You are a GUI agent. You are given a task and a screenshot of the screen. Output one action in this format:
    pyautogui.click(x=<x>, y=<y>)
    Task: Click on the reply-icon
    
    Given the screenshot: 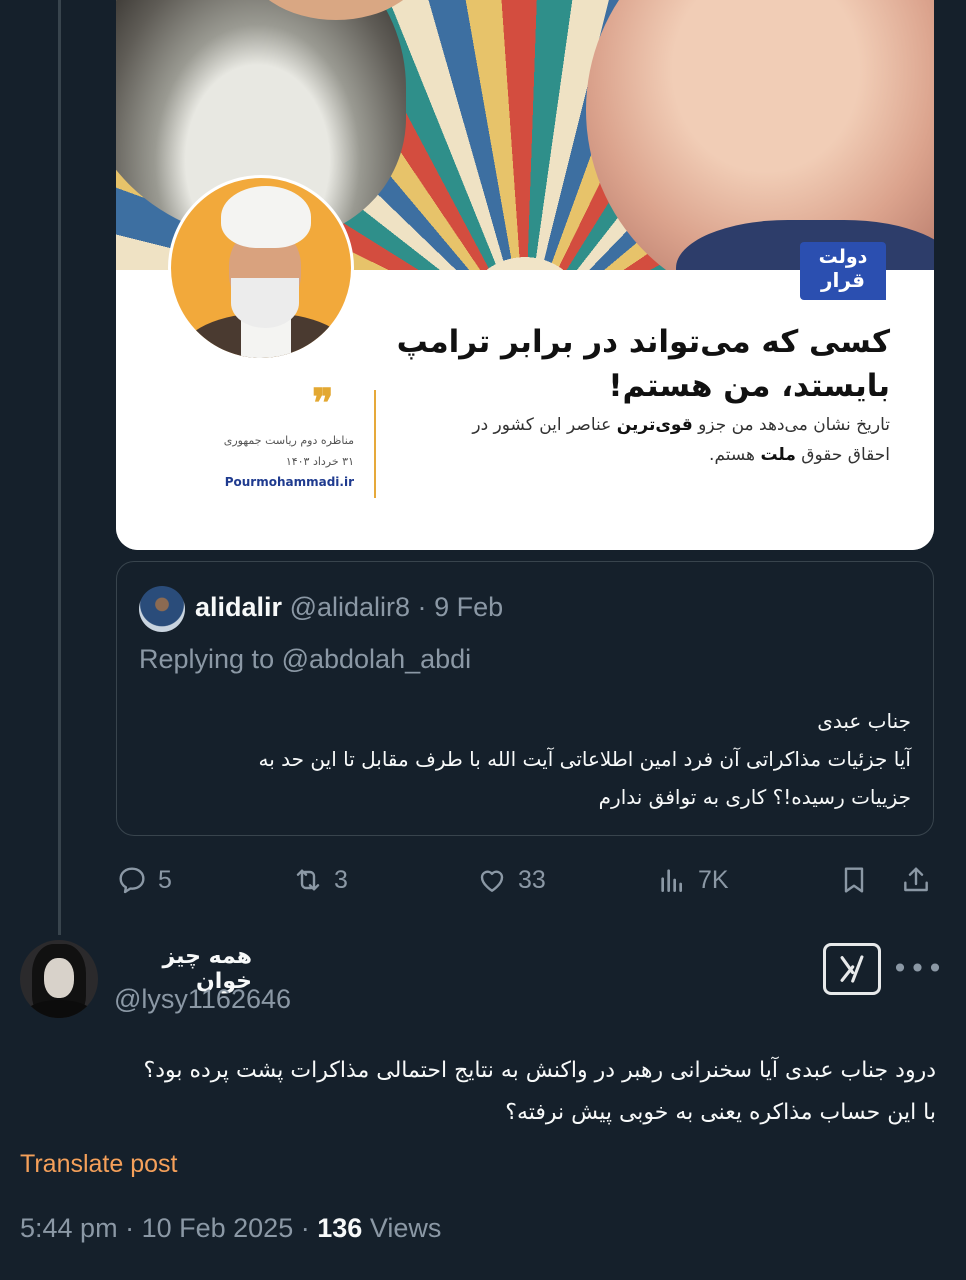 What is the action you would take?
    pyautogui.click(x=132, y=880)
    